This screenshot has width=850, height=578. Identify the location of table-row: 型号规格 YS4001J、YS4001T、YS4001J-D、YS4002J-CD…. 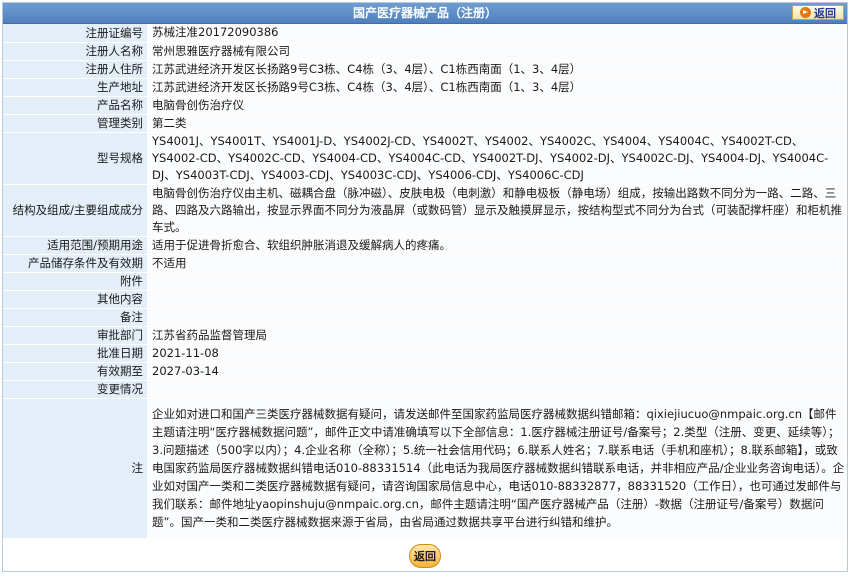
(425, 158).